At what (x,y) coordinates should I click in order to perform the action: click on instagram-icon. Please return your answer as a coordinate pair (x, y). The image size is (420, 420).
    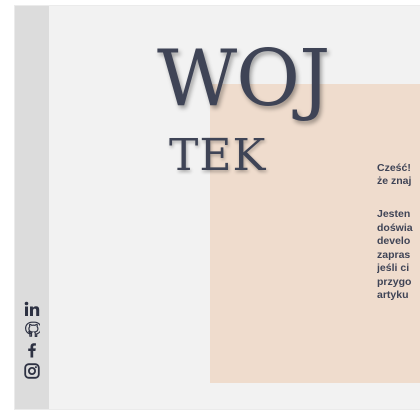
    Looking at the image, I should click on (32, 371).